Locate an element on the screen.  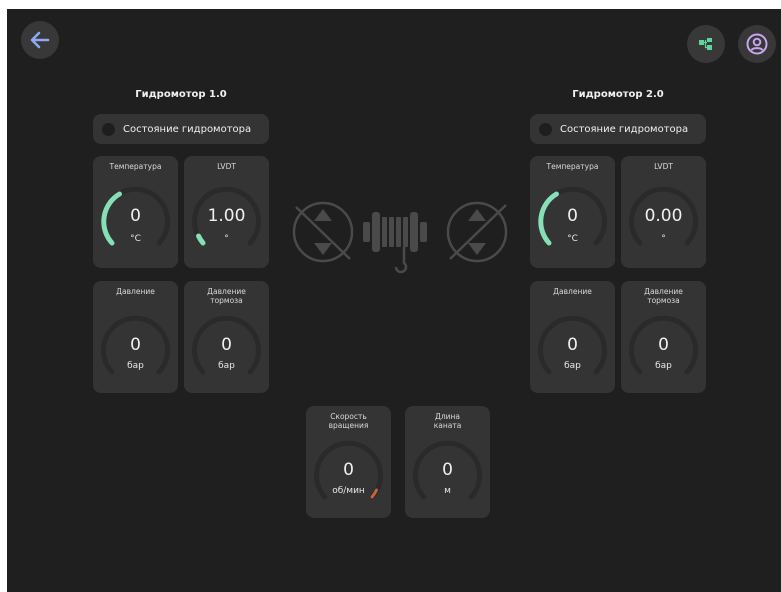
hierarchy-button is located at coordinates (706, 44).